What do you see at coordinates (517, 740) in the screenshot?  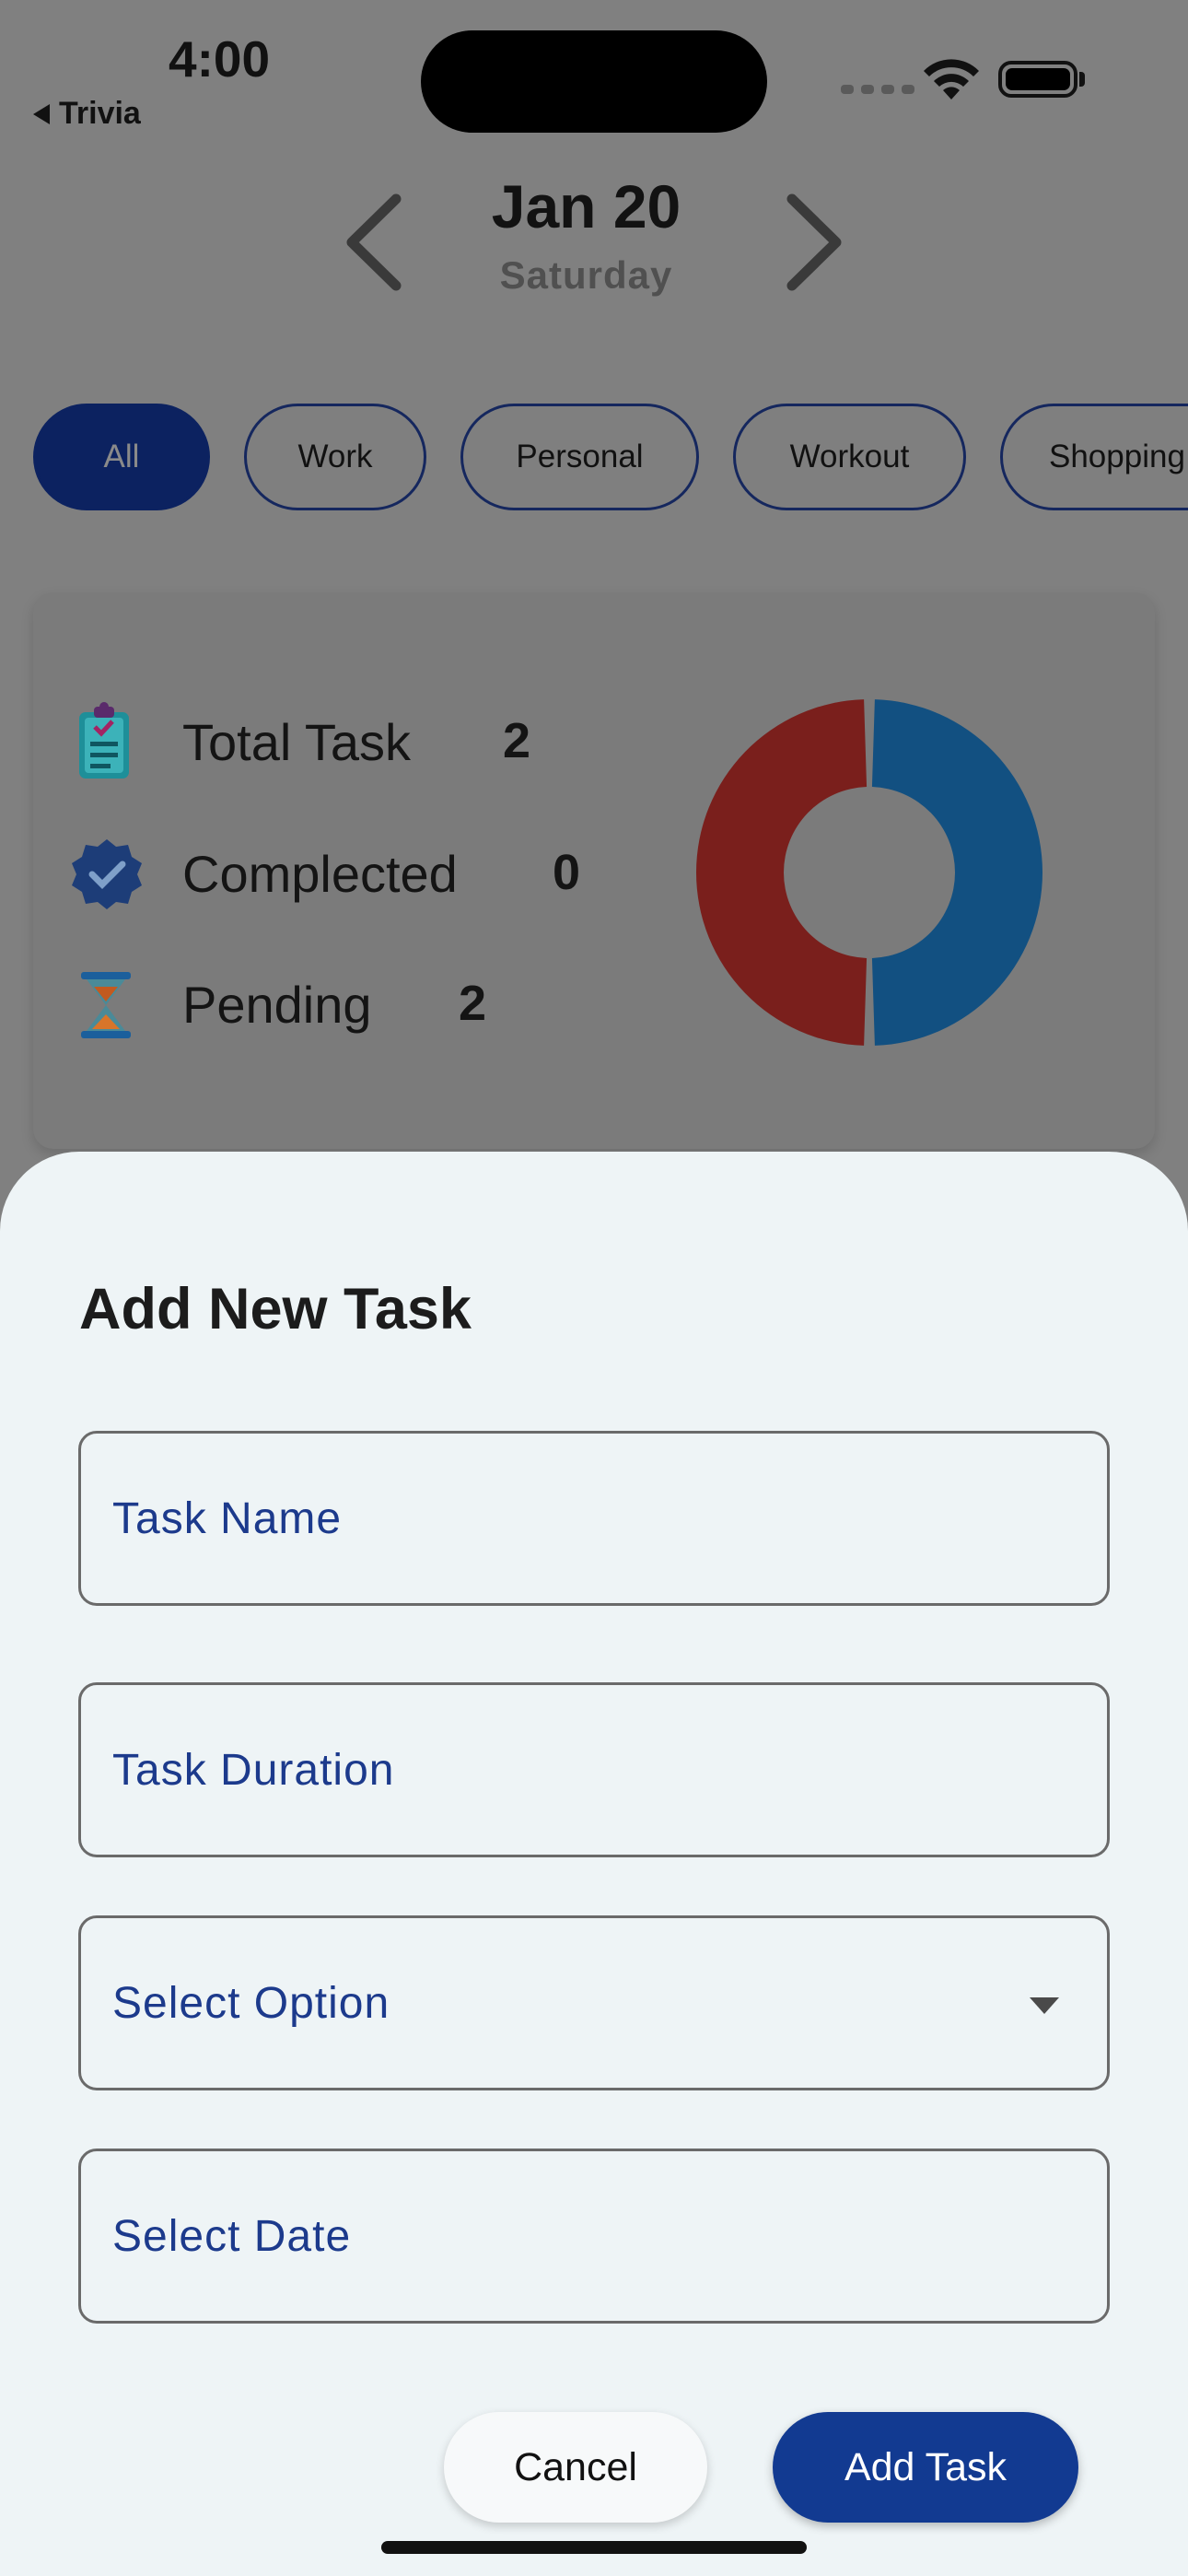 I see `total-task-value: 2` at bounding box center [517, 740].